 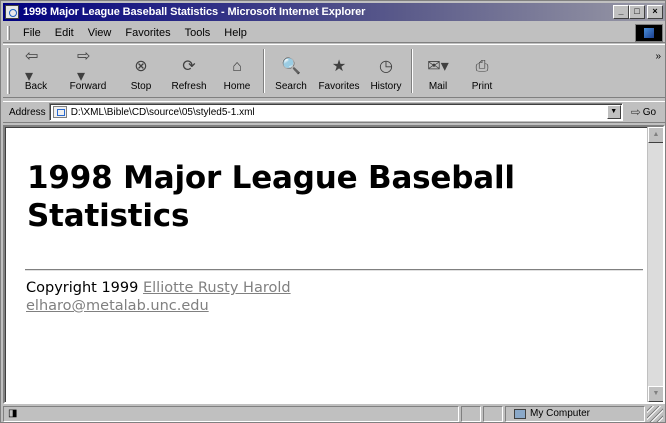 I want to click on status-bar: ◨ My Computer, so click(x=334, y=413).